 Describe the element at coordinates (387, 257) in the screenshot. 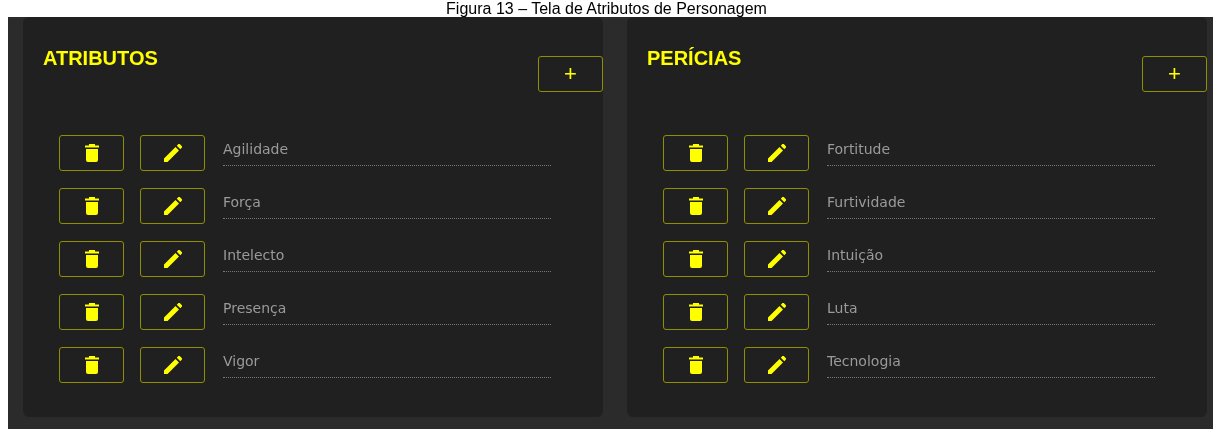

I see `input-field: Intelecto` at that location.